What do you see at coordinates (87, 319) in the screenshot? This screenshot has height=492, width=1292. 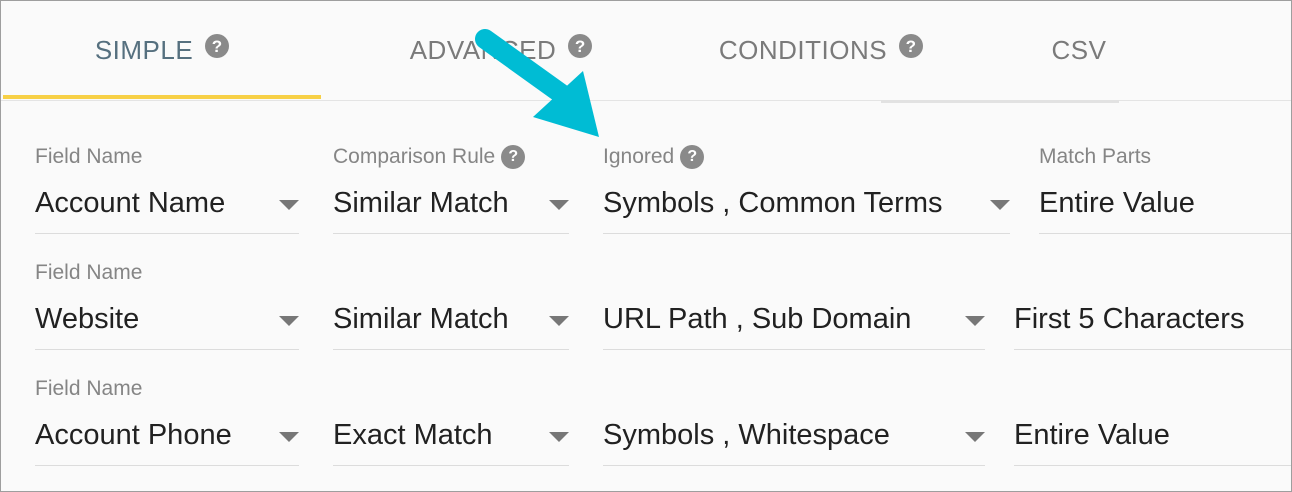 I see `field-name-value: Website` at bounding box center [87, 319].